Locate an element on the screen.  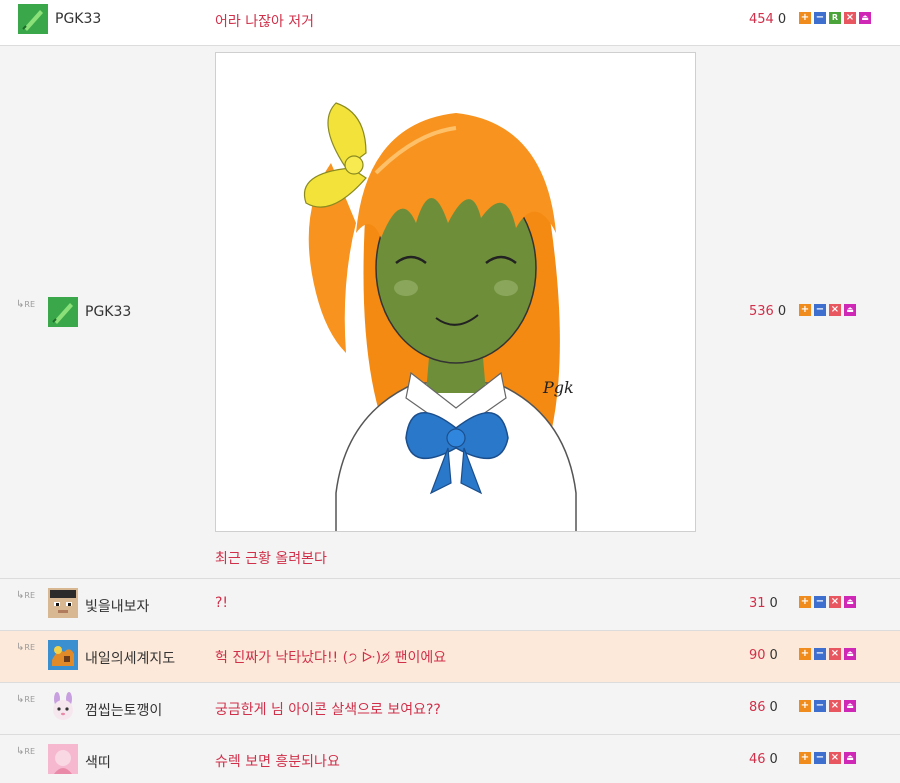
bunny-avatar is located at coordinates (63, 707).